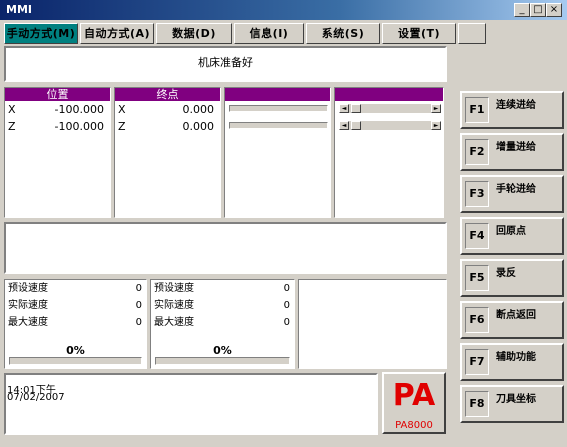  I want to click on speed-panel-2: 预设速度 0 实际速度 0 最大速度 0 0%, so click(222, 324).